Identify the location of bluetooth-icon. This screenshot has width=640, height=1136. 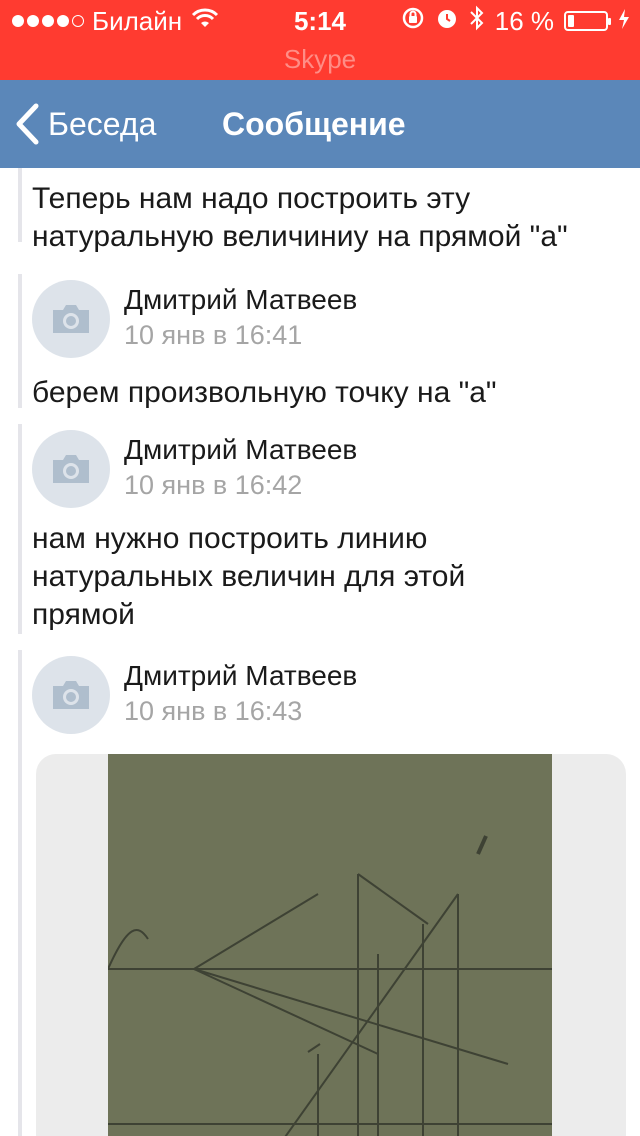
(477, 21).